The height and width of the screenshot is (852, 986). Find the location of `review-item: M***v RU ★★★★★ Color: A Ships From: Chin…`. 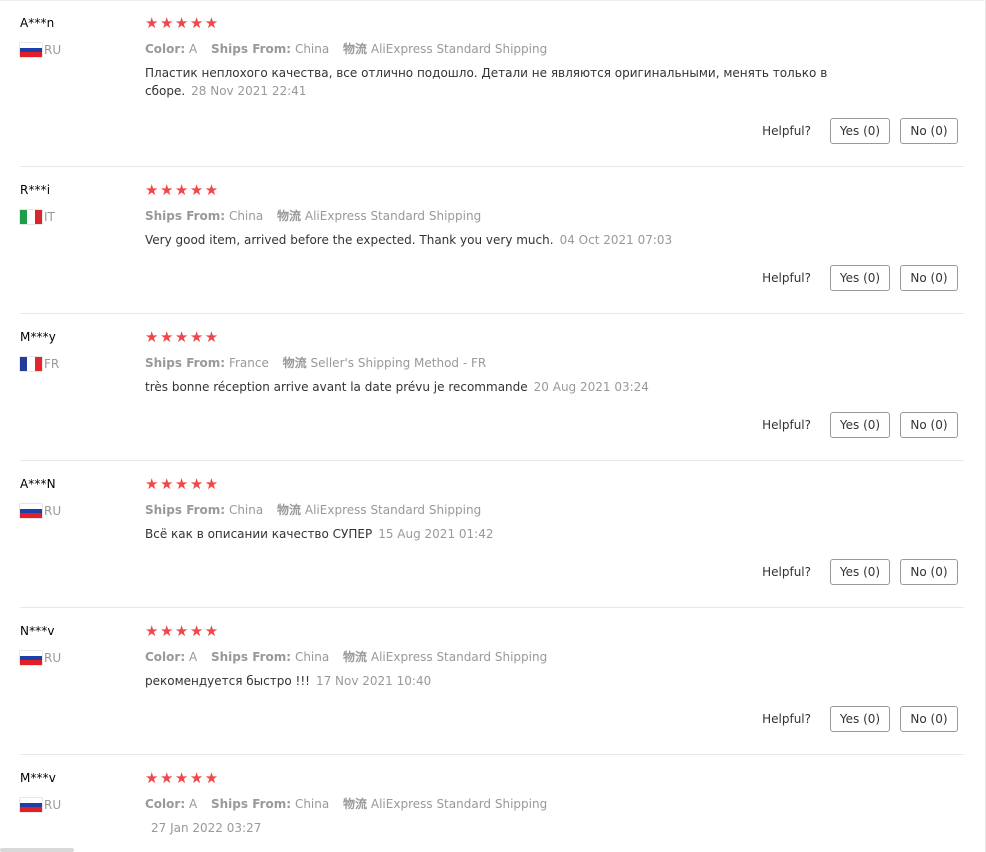

review-item: M***v RU ★★★★★ Color: A Ships From: Chin… is located at coordinates (492, 803).